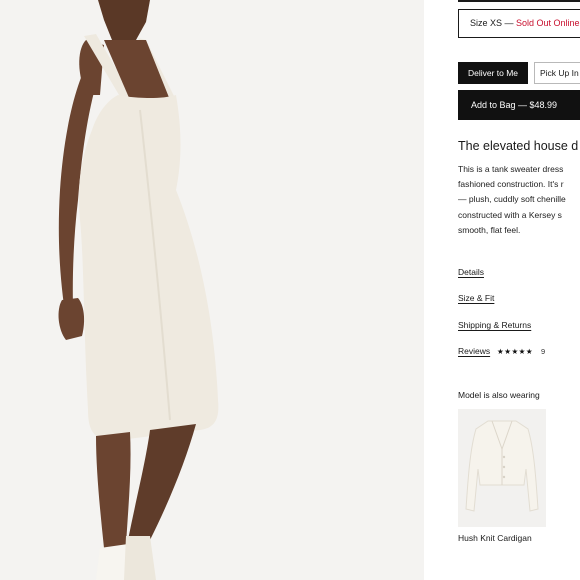  What do you see at coordinates (519, 1) in the screenshot?
I see `divider` at bounding box center [519, 1].